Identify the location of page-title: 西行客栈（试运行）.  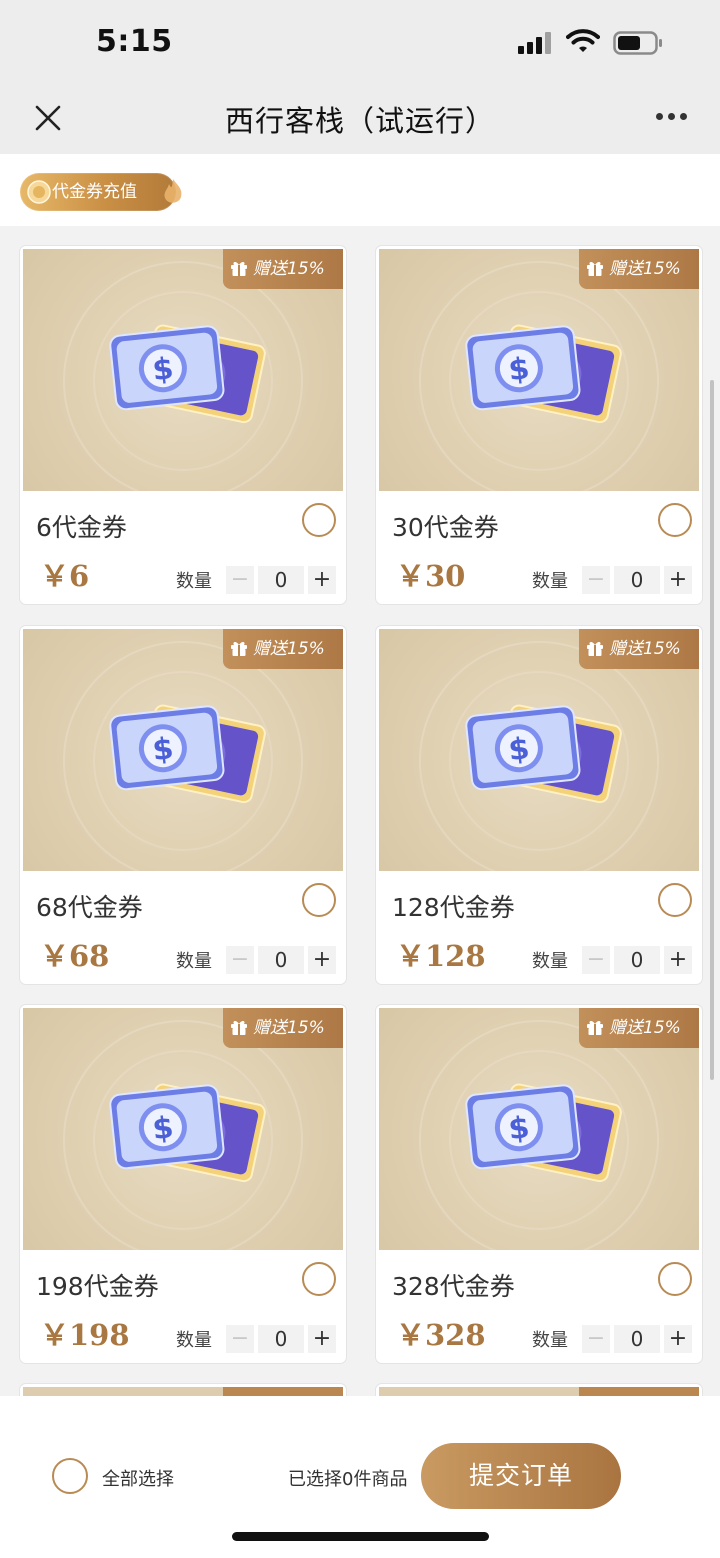
(359, 121).